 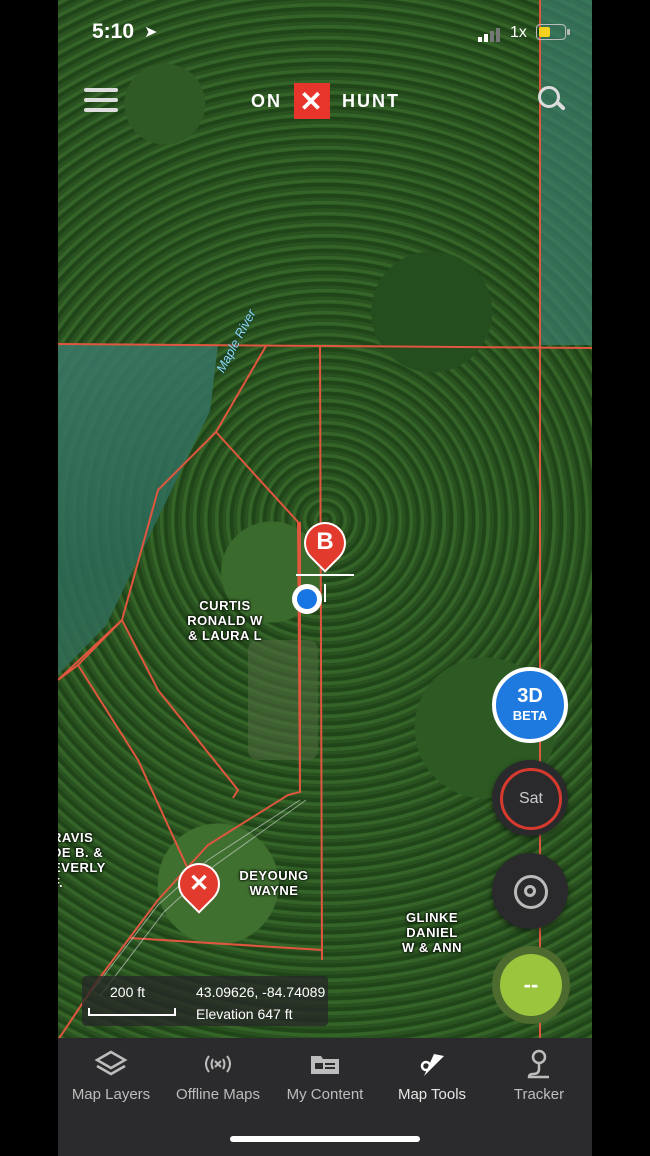 What do you see at coordinates (132, 1012) in the screenshot?
I see `scale-bar` at bounding box center [132, 1012].